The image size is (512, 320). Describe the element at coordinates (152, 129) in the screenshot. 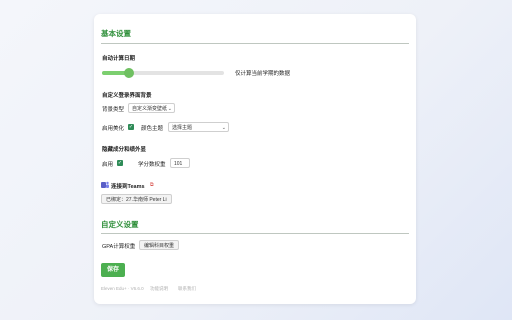

I see `color-theme-label: 颜色主题` at that location.